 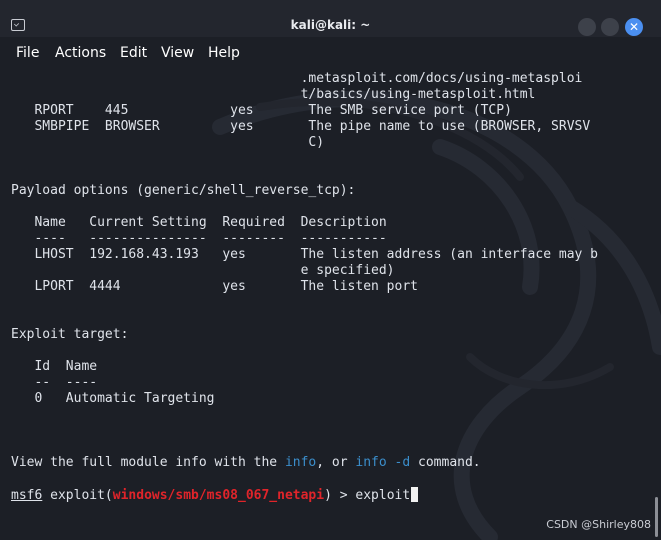 What do you see at coordinates (610, 27) in the screenshot?
I see `maximize-button` at bounding box center [610, 27].